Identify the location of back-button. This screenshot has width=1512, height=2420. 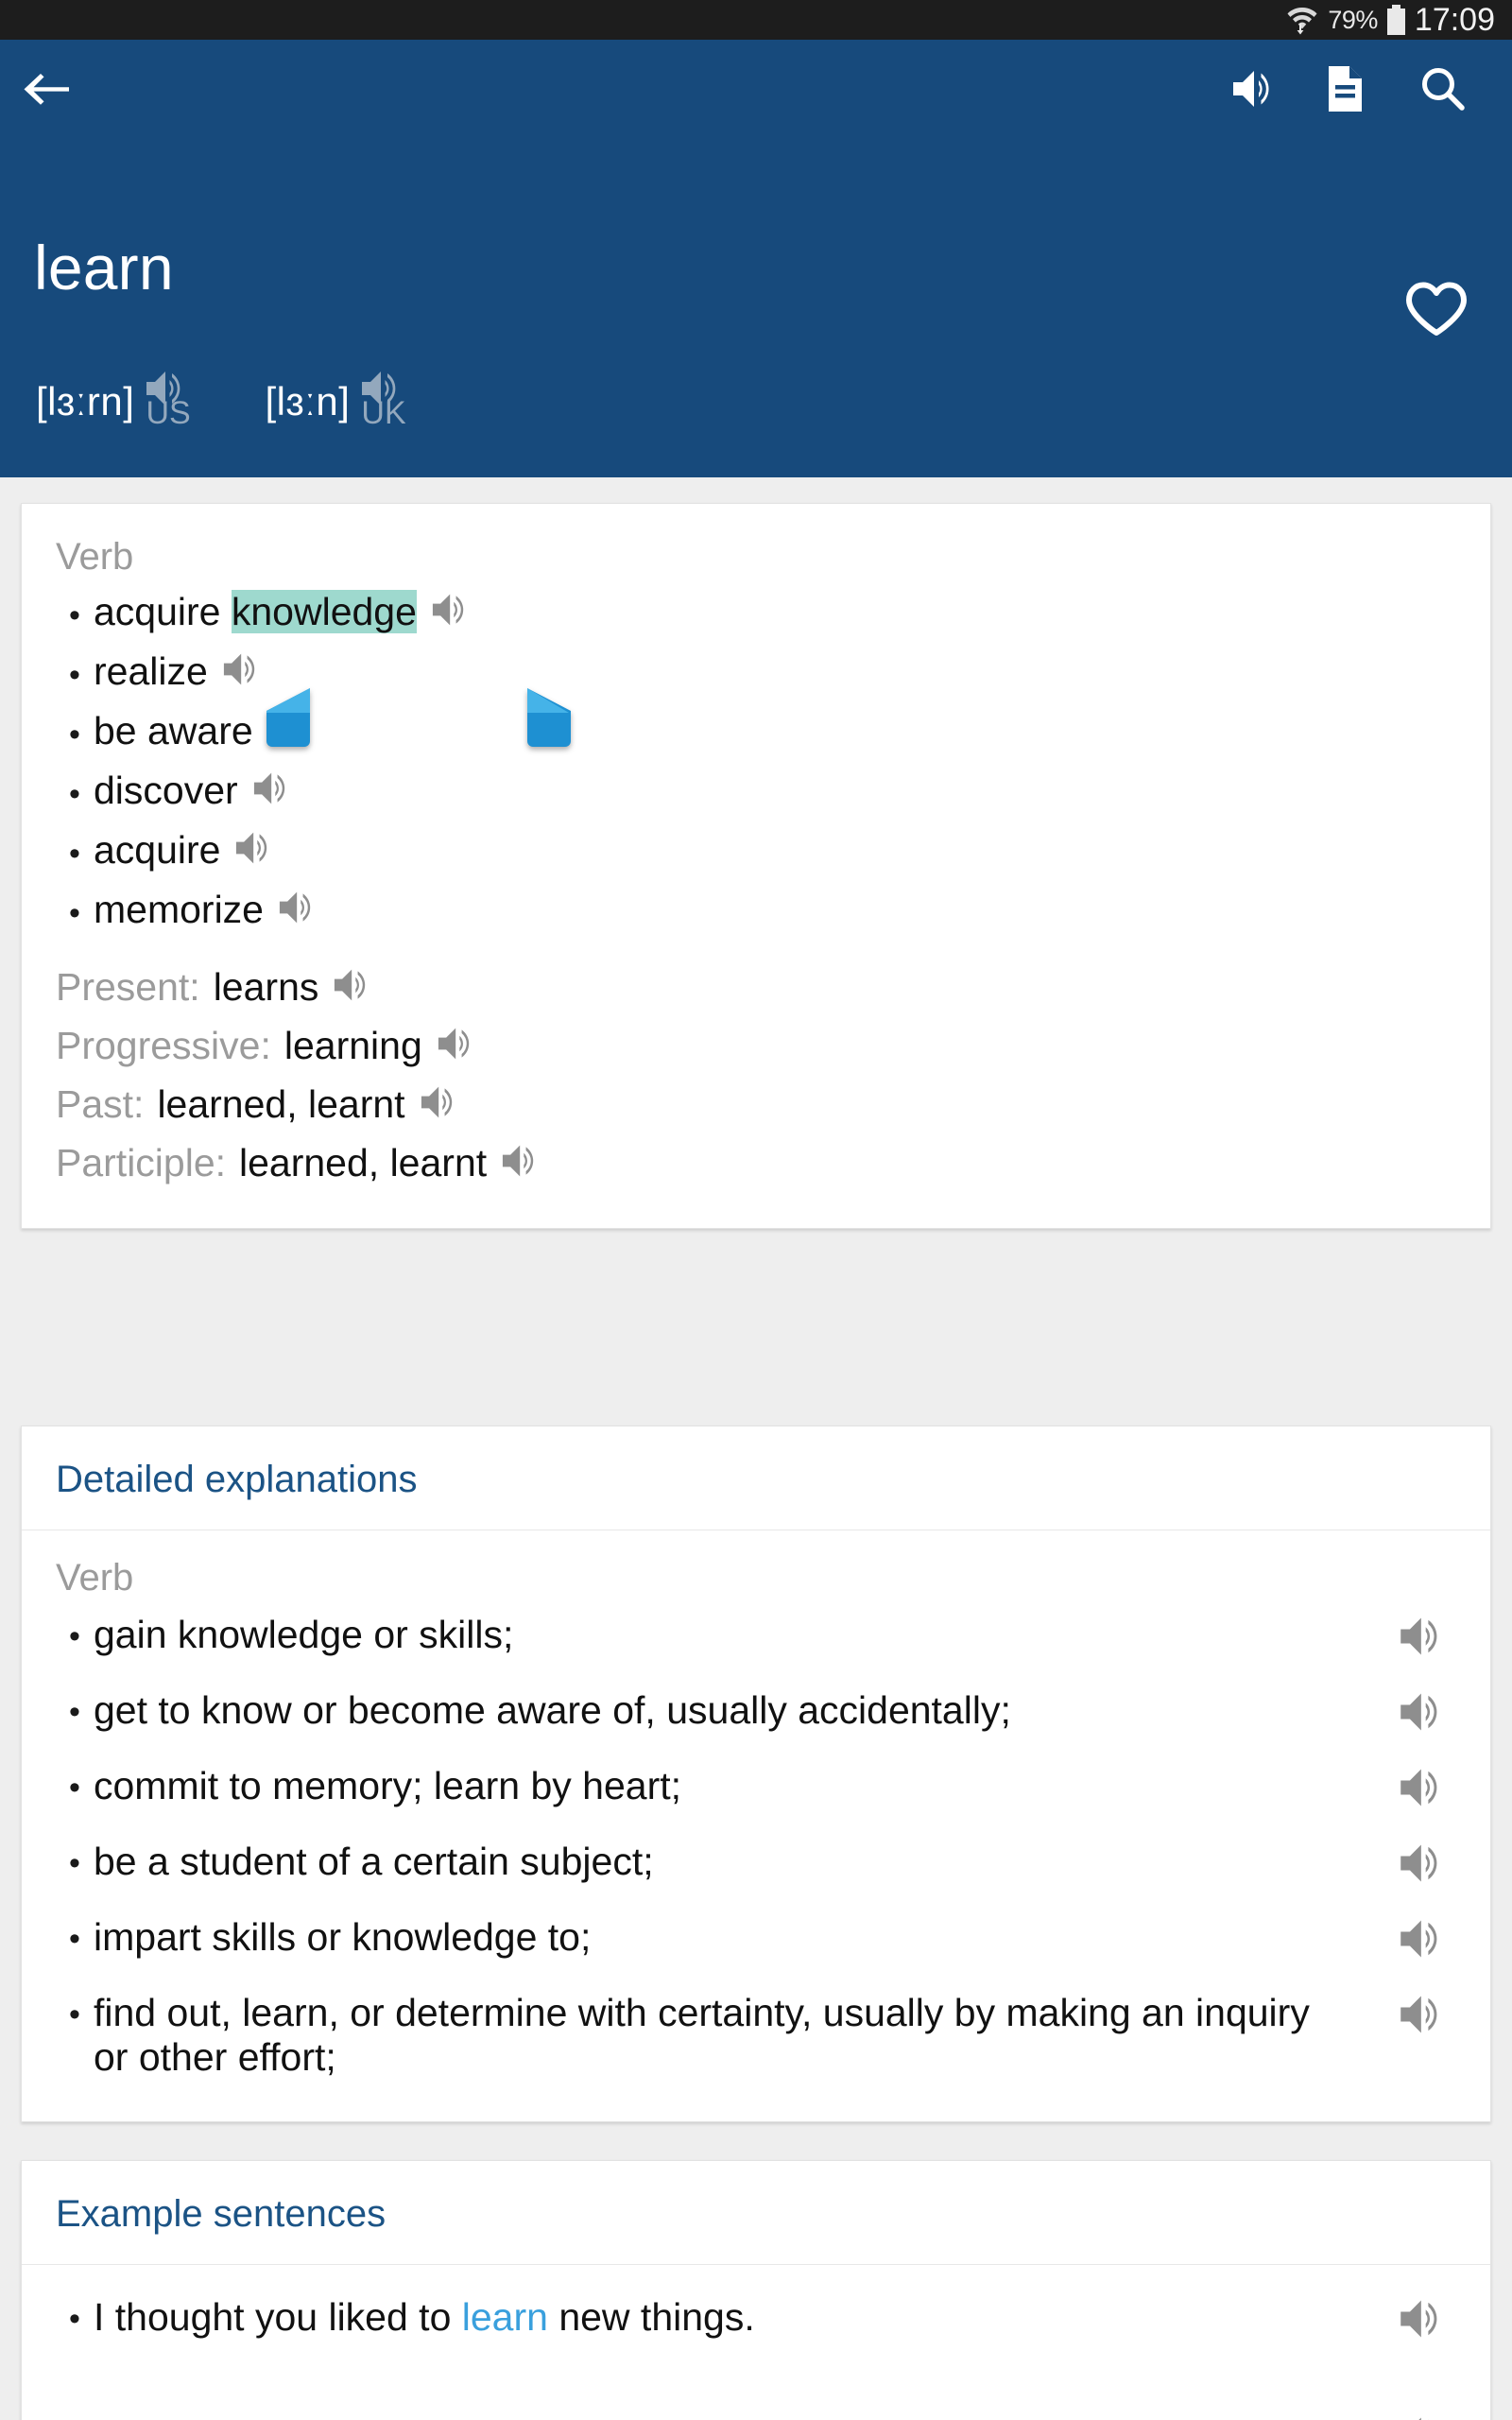
(46, 88).